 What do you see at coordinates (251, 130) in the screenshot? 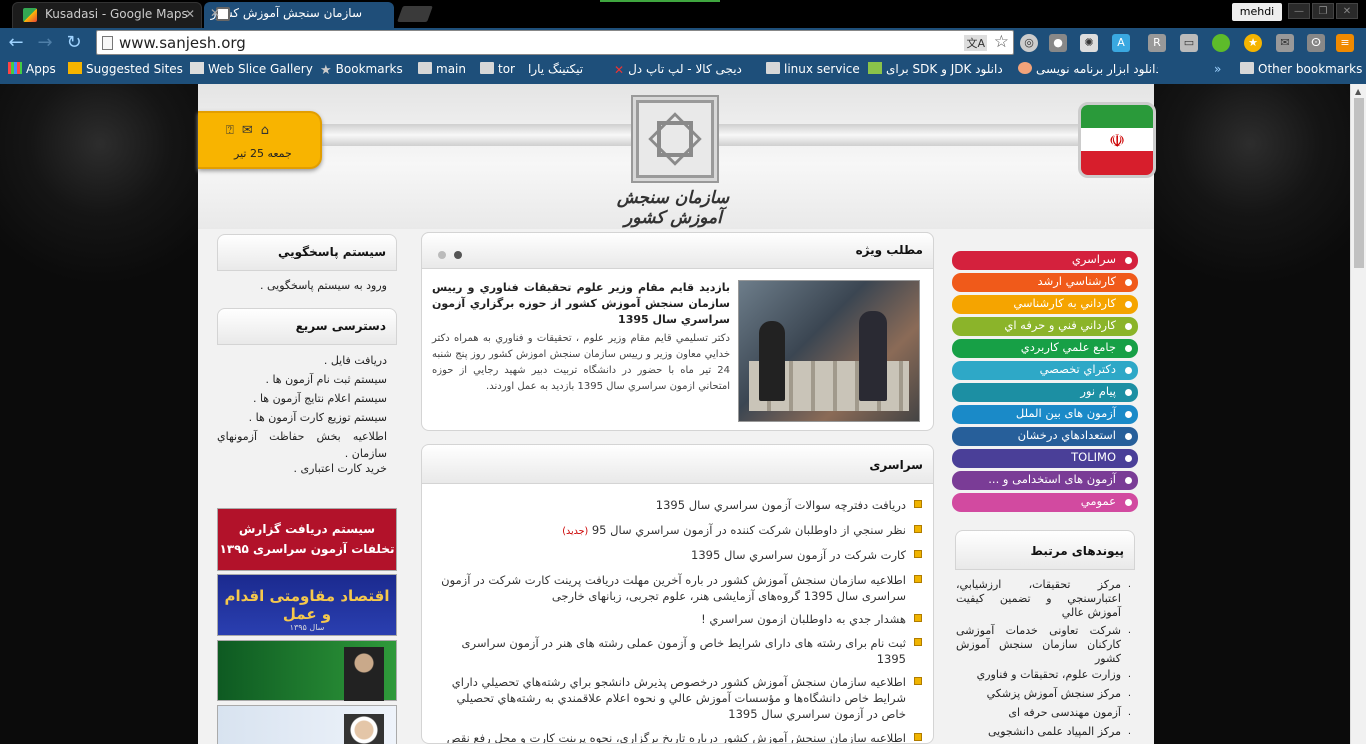
I see `mail-icon: ✉` at bounding box center [251, 130].